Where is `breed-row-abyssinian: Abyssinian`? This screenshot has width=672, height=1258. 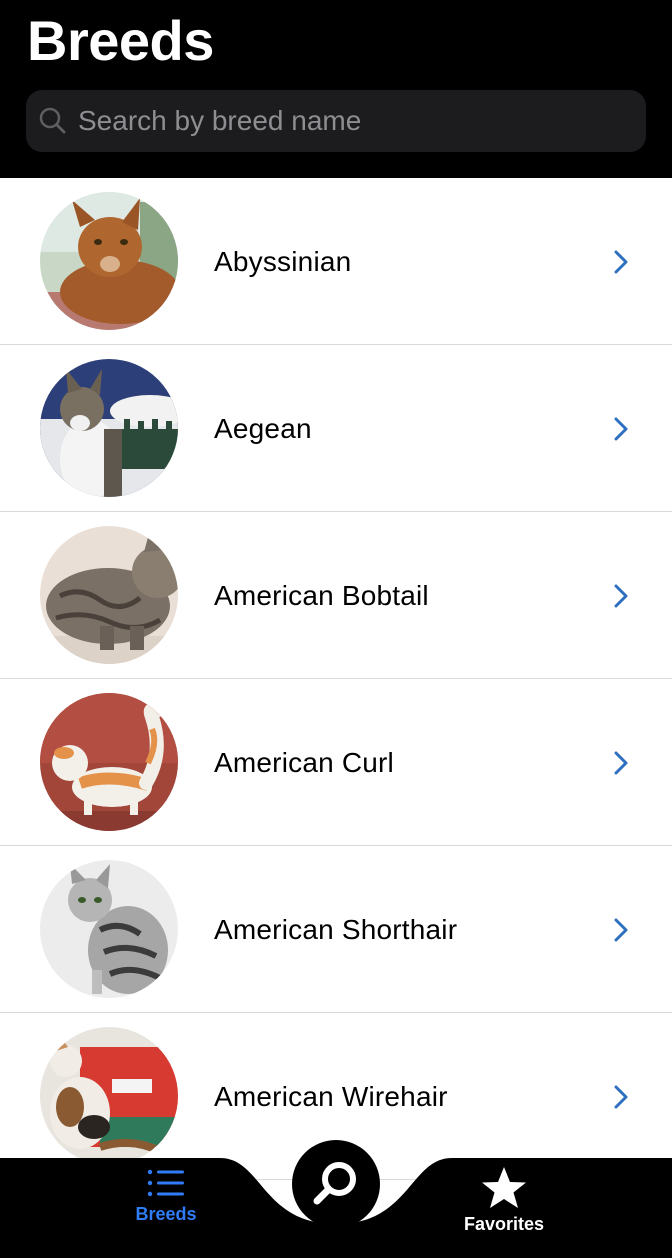 breed-row-abyssinian: Abyssinian is located at coordinates (336, 261).